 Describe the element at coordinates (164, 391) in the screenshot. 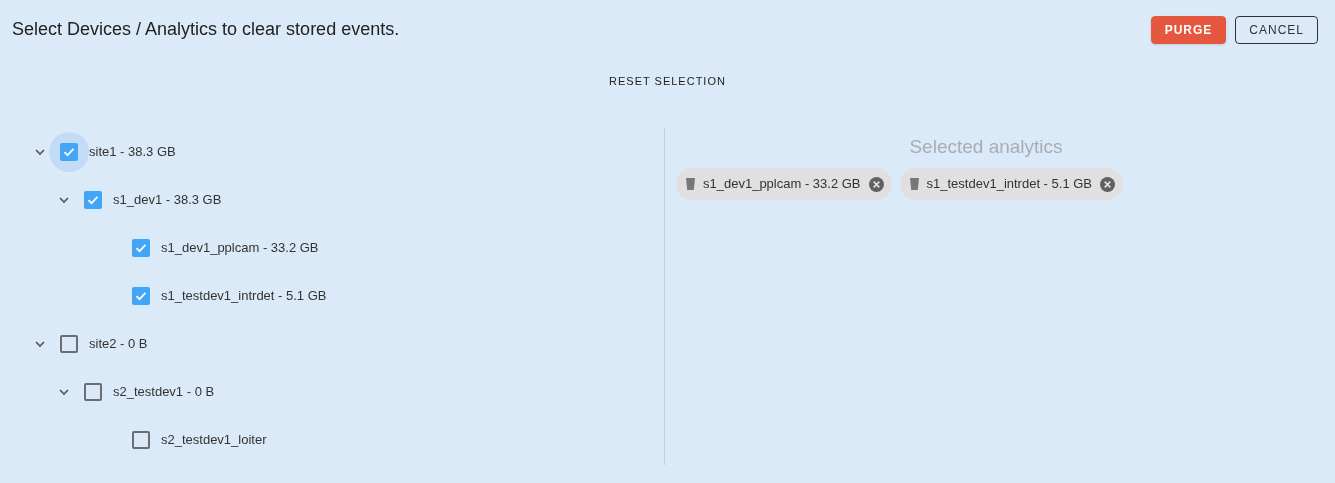

I see `tree-item-label: s2_testdev1 - 0 B` at that location.